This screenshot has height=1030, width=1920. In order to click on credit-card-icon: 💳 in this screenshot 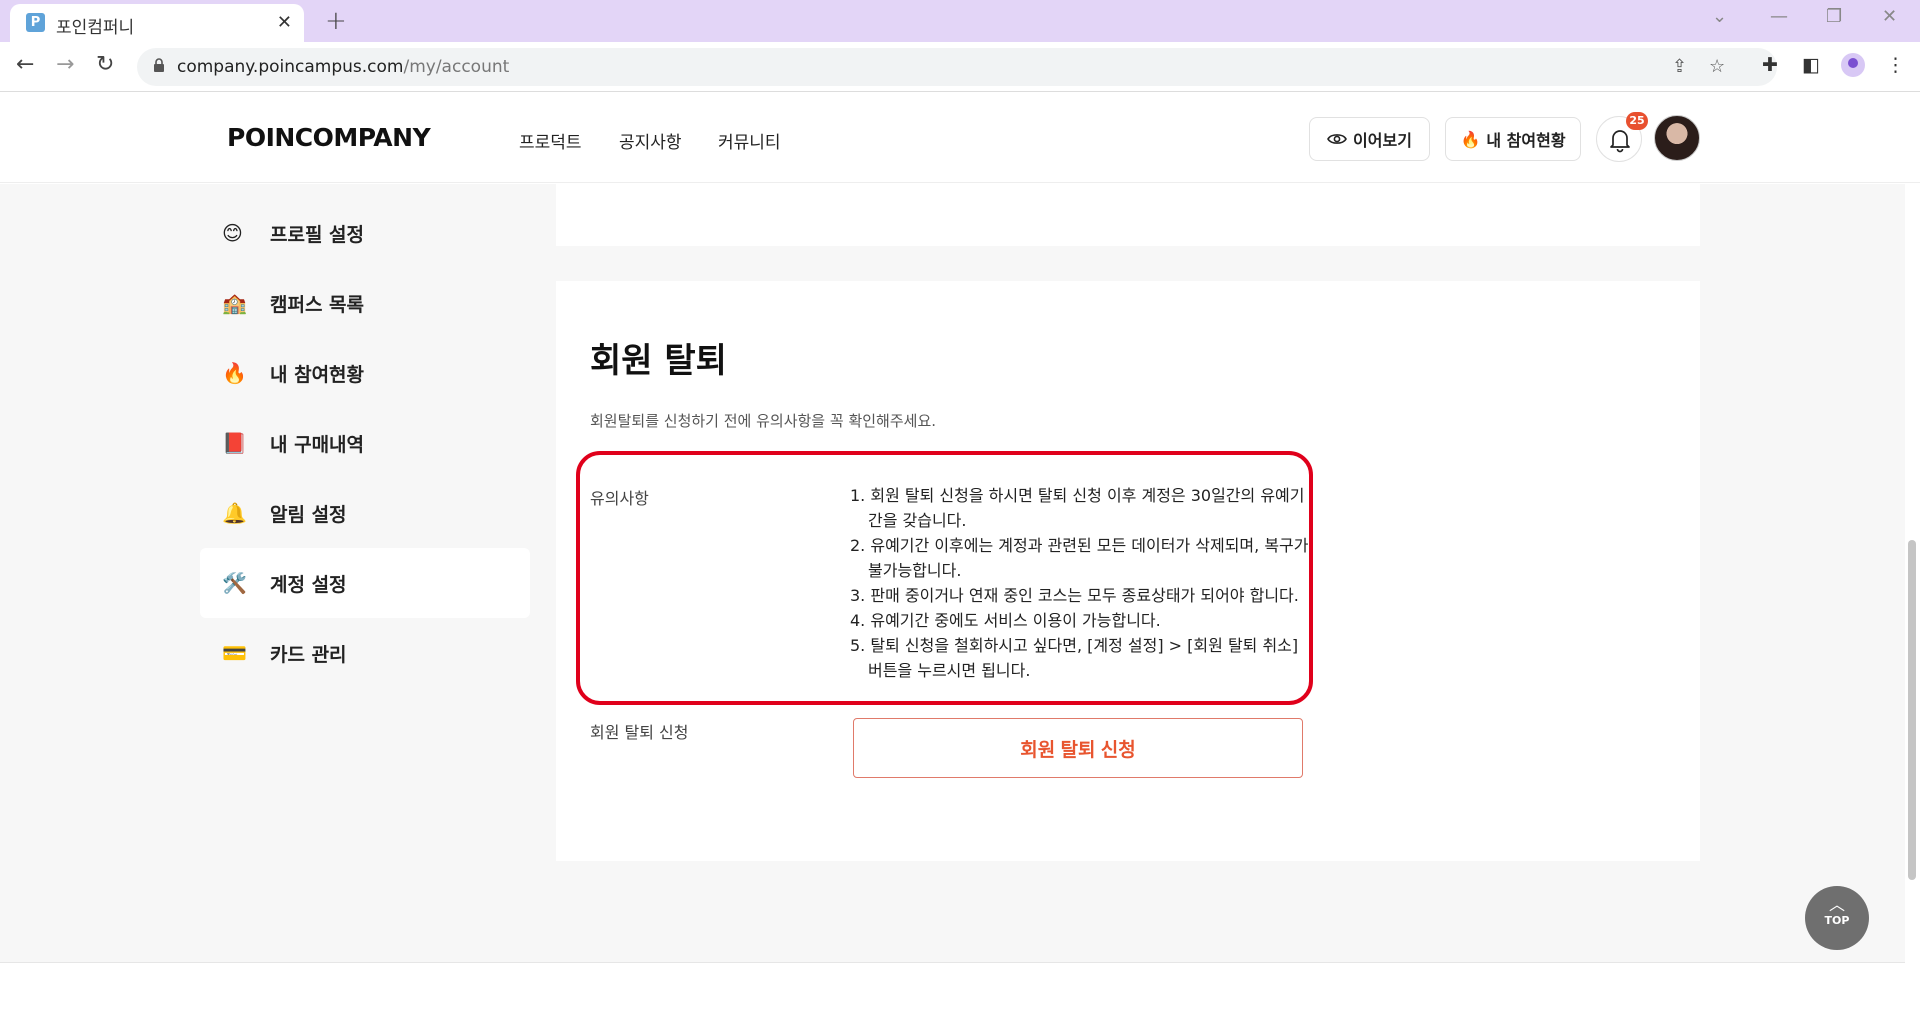, I will do `click(234, 653)`.